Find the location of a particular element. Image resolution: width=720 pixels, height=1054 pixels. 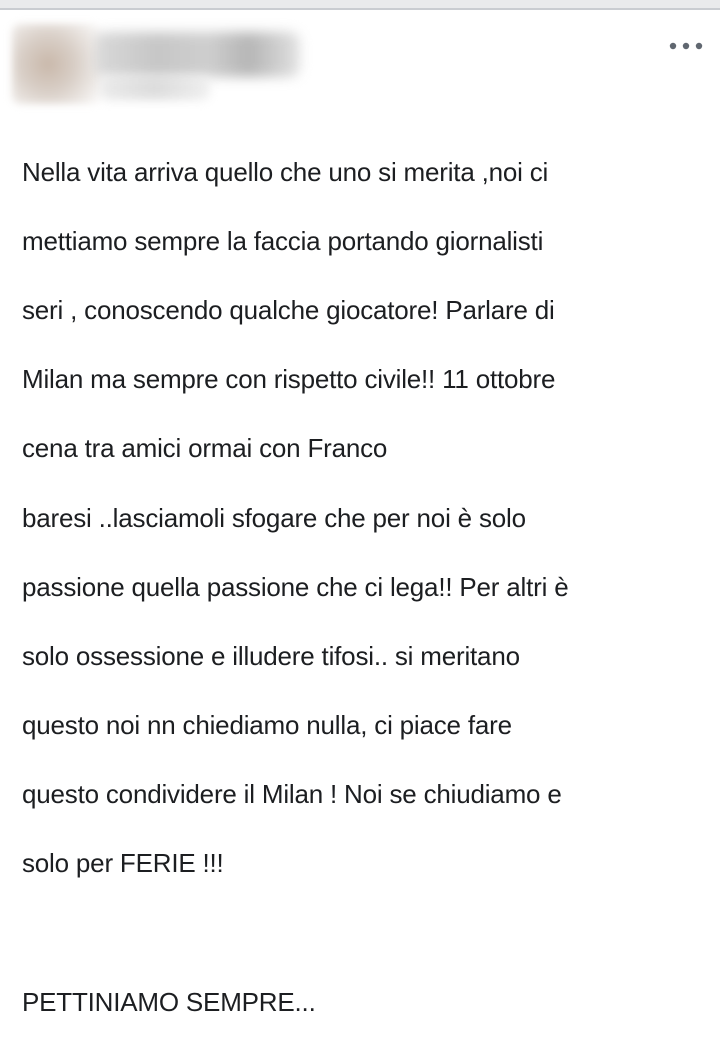

post-line: solo per FERIE !!! is located at coordinates (123, 863).